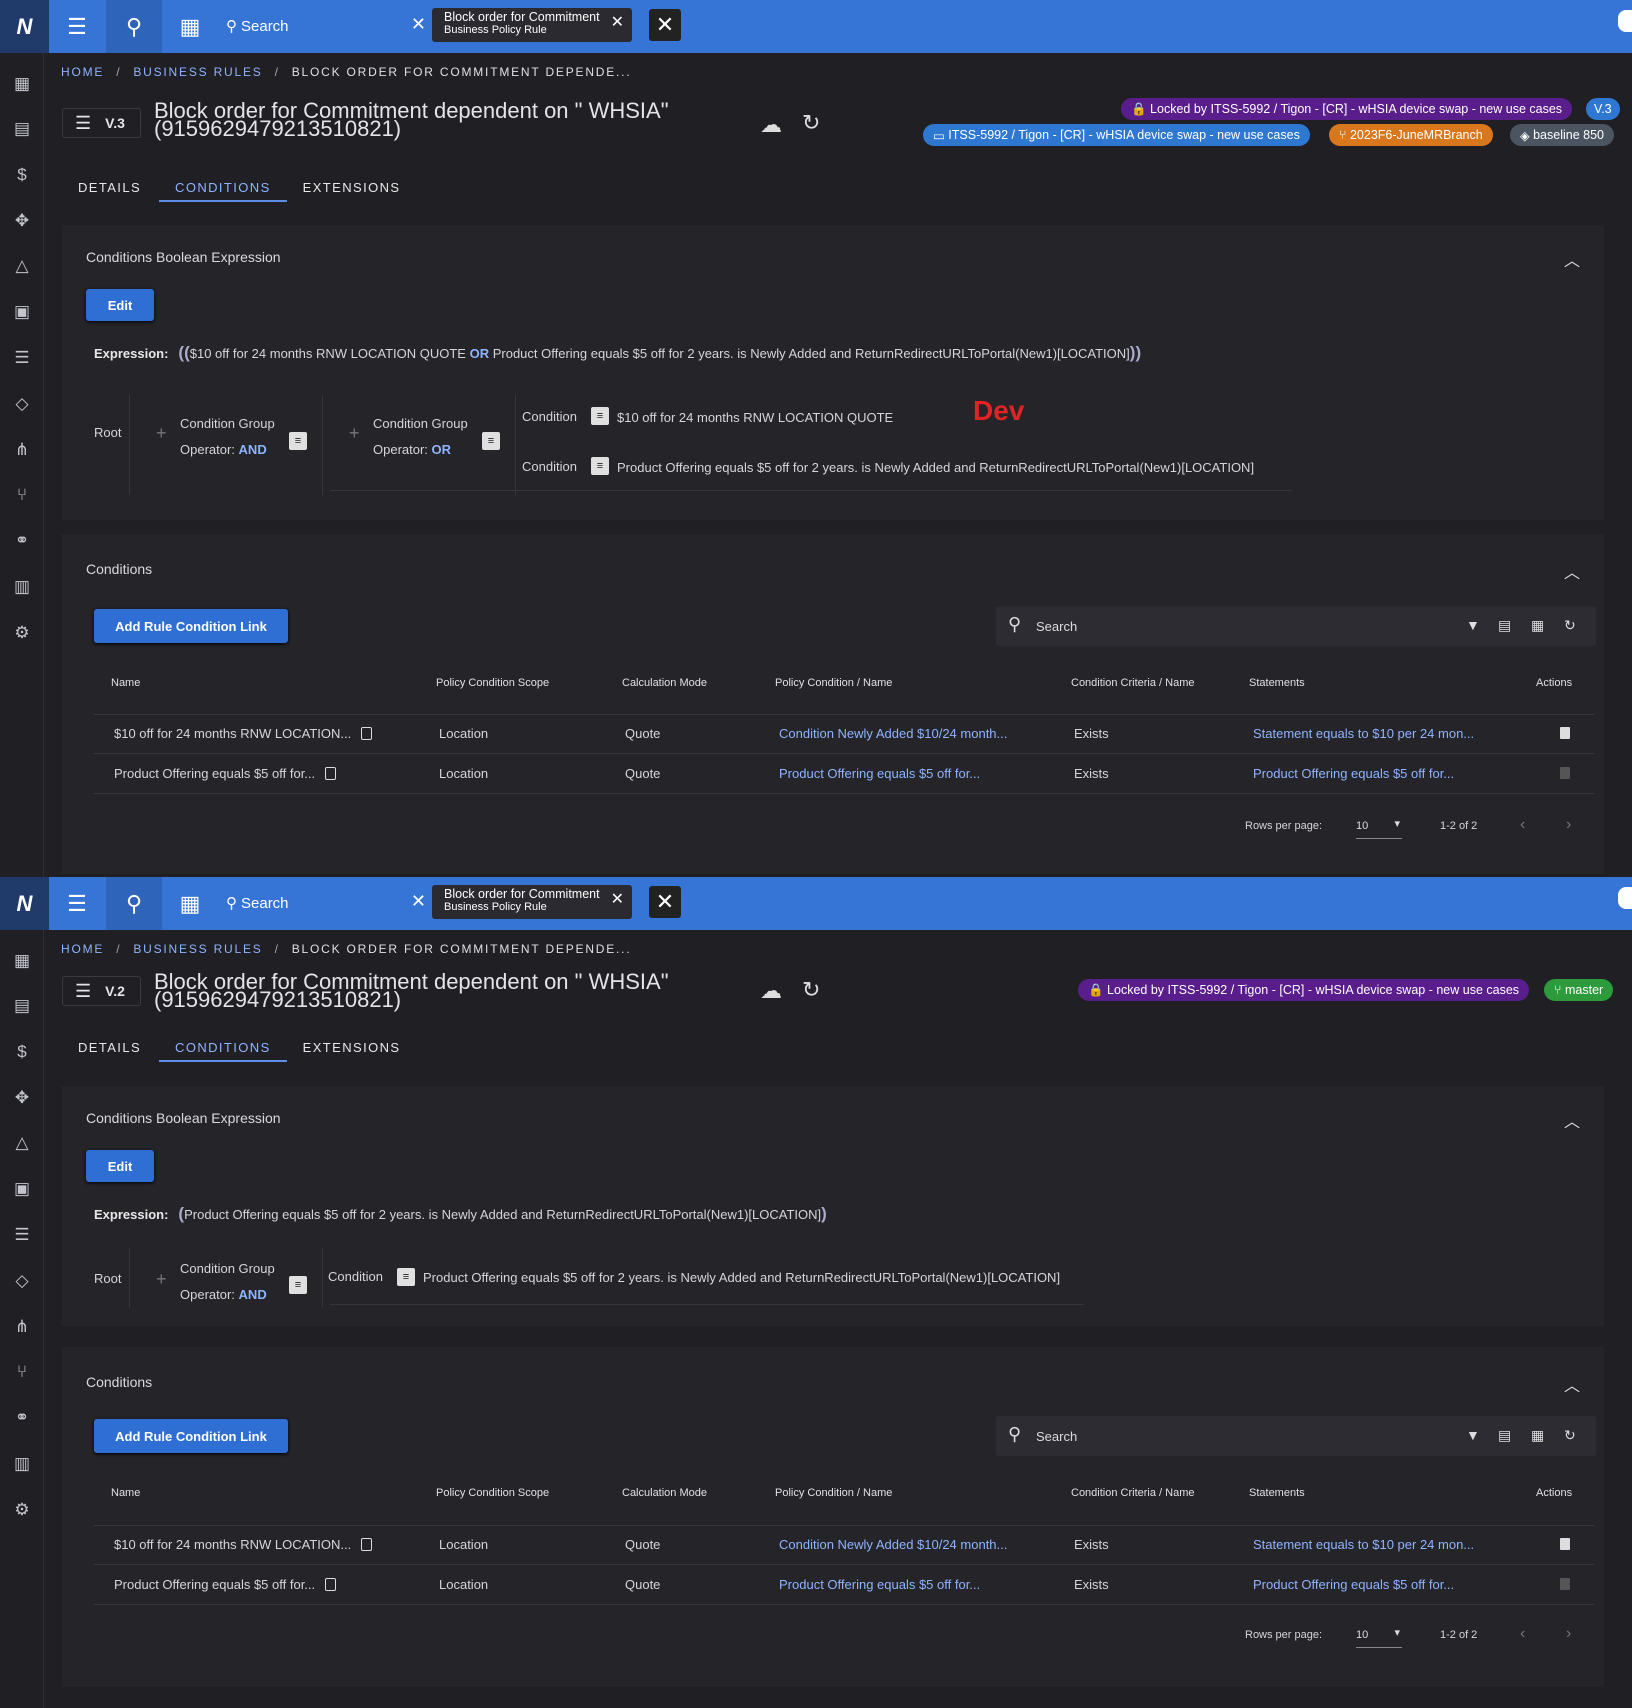 Image resolution: width=1632 pixels, height=1708 pixels. Describe the element at coordinates (197, 72) in the screenshot. I see `breadcrumb-business-rules: BUSINESS RULES` at that location.